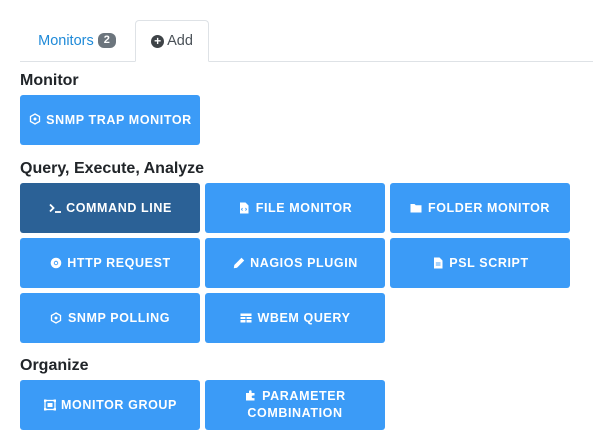  What do you see at coordinates (437, 263) in the screenshot?
I see `file-text-icon` at bounding box center [437, 263].